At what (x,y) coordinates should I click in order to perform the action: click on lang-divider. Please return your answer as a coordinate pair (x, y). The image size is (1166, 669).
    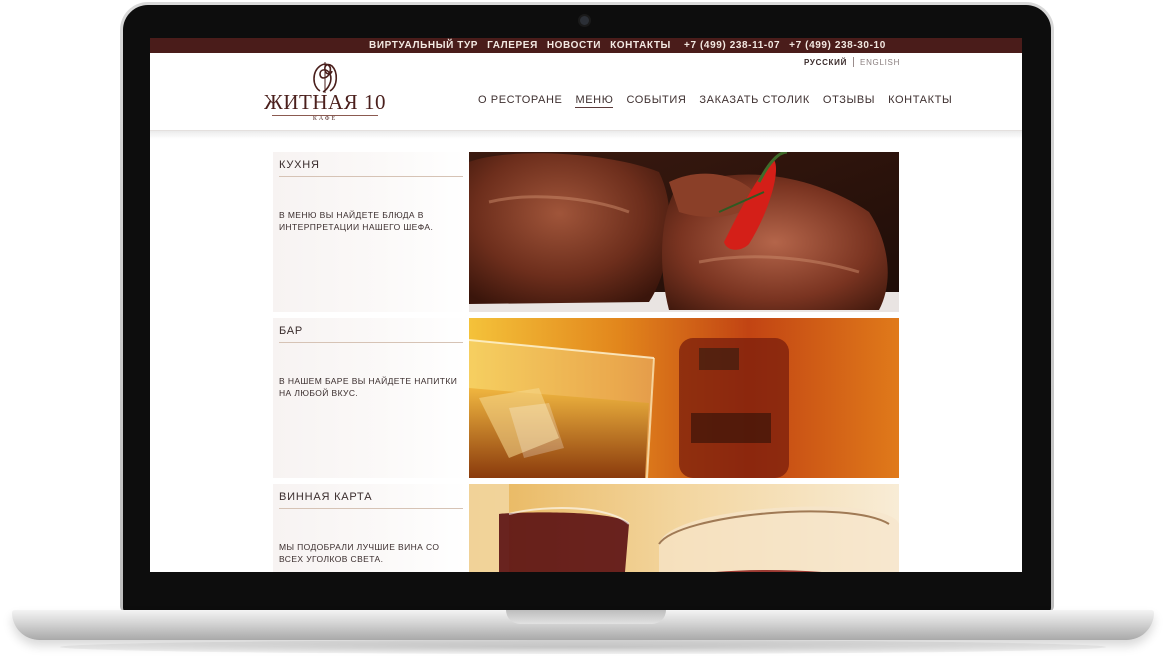
    Looking at the image, I should click on (854, 62).